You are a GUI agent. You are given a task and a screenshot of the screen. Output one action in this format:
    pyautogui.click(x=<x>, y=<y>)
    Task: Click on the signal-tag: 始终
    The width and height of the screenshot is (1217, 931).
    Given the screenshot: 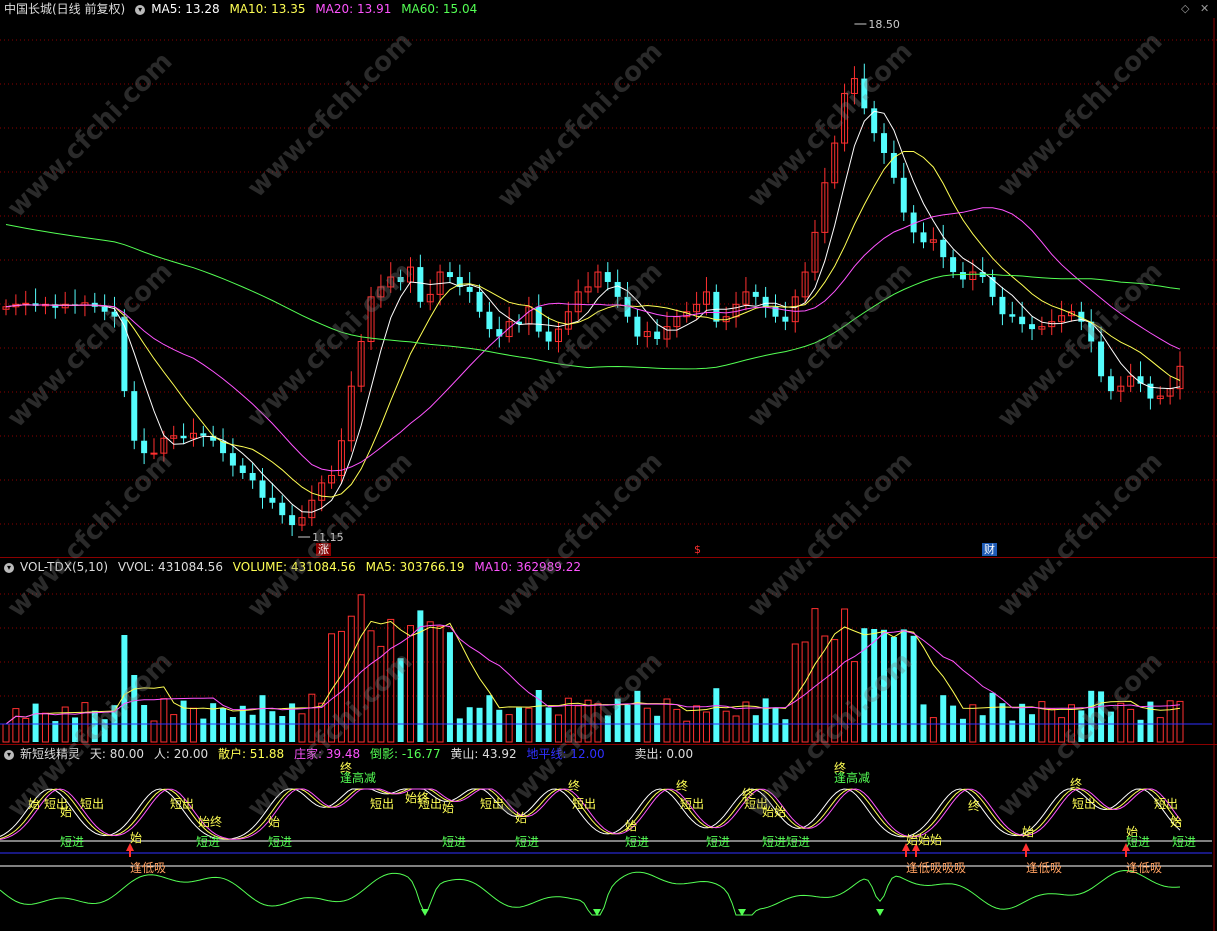 What is the action you would take?
    pyautogui.click(x=210, y=821)
    